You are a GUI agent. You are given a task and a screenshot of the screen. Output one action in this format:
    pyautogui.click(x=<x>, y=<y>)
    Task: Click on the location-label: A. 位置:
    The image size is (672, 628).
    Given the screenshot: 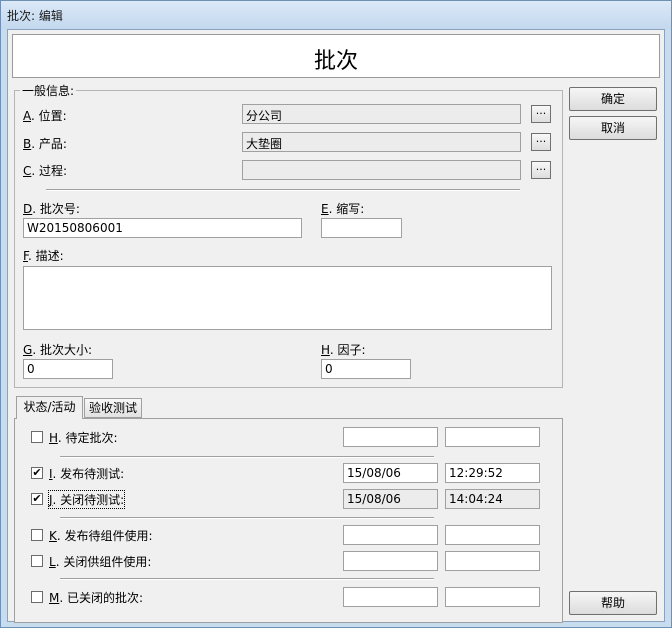 What is the action you would take?
    pyautogui.click(x=45, y=115)
    